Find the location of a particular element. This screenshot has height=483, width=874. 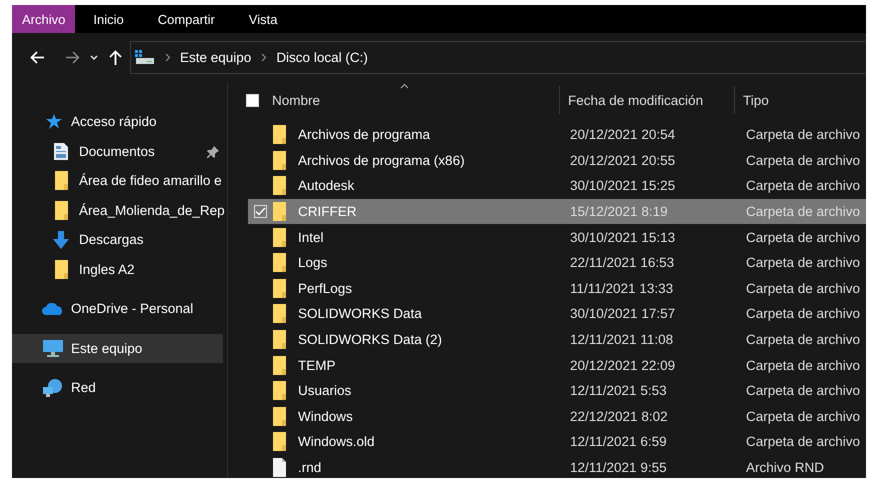

modified-date: 20/12/2021 20:55 is located at coordinates (622, 160).